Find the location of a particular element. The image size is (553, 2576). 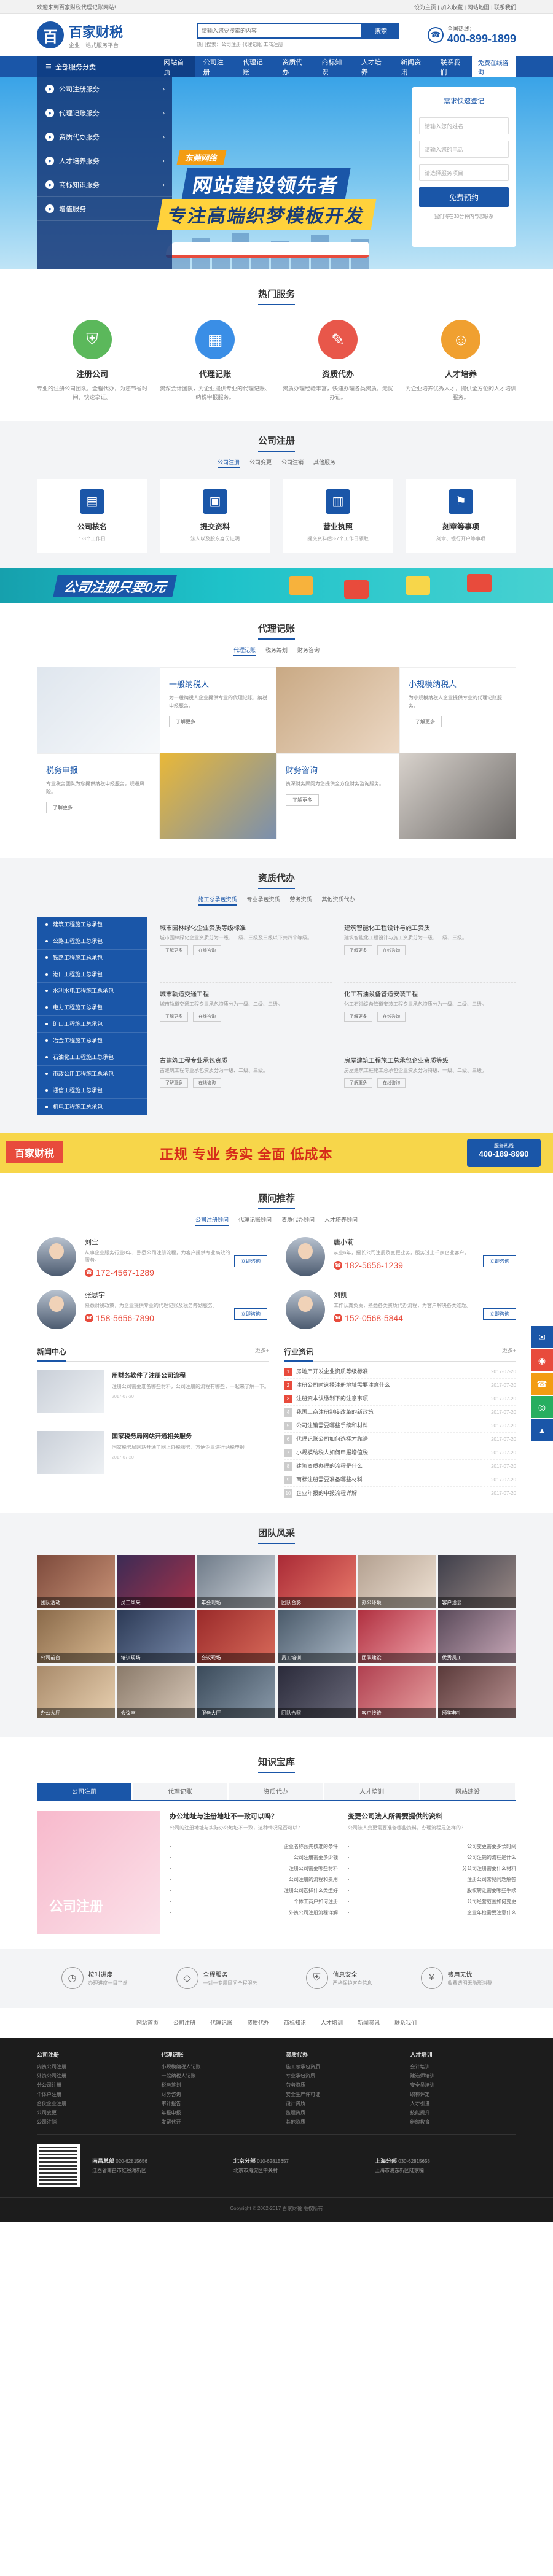

list-item: 9 商标注册需要准备哪些材料 2017-07-20 is located at coordinates (400, 1480).